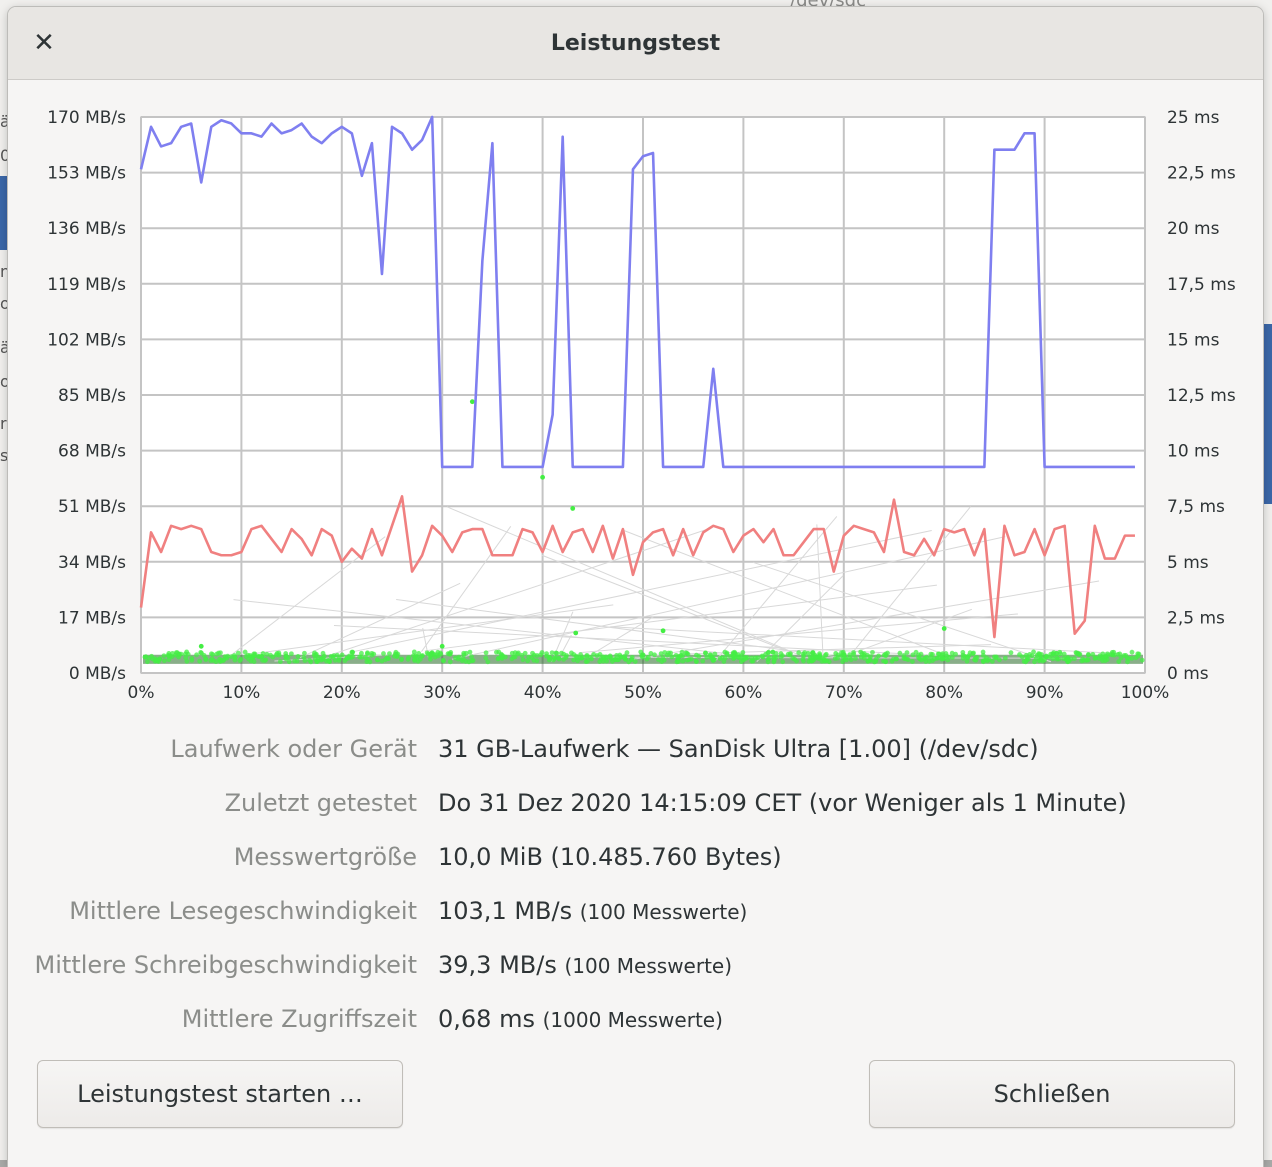 The height and width of the screenshot is (1167, 1272). What do you see at coordinates (86, 118) in the screenshot?
I see `left-tick-label: 170 MB/s` at bounding box center [86, 118].